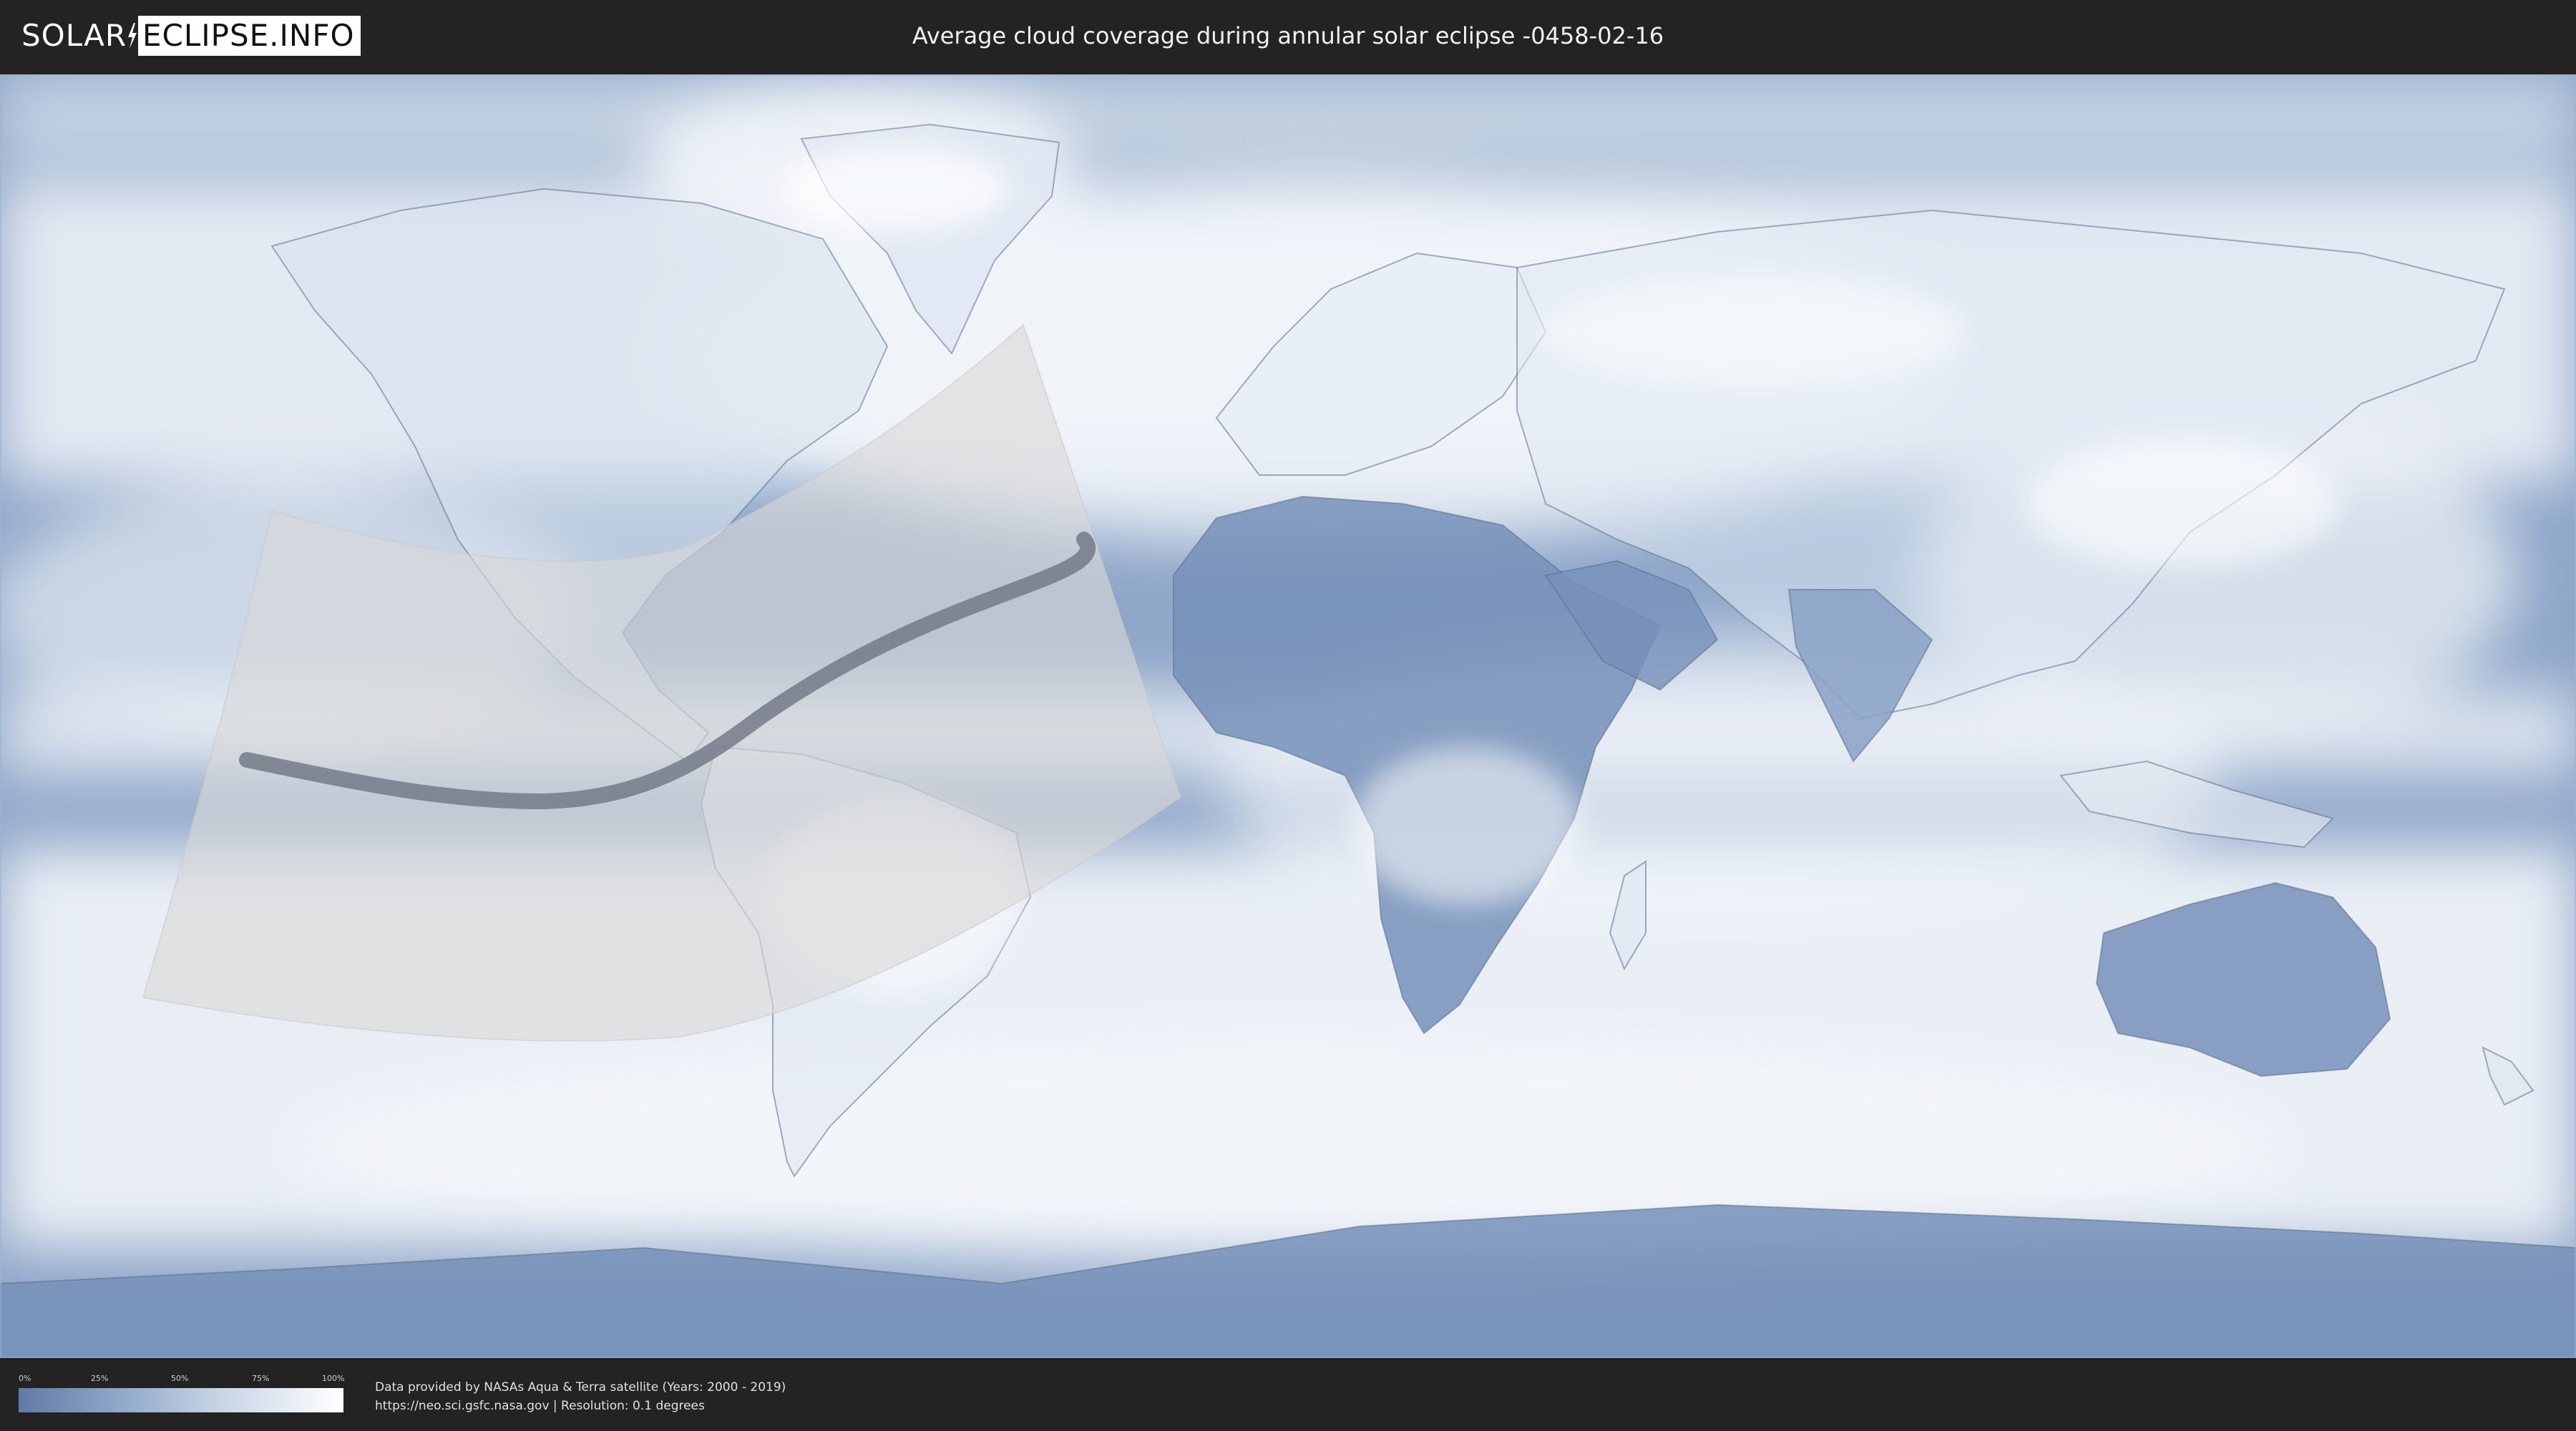  I want to click on legend-tick-50: 50%, so click(180, 1378).